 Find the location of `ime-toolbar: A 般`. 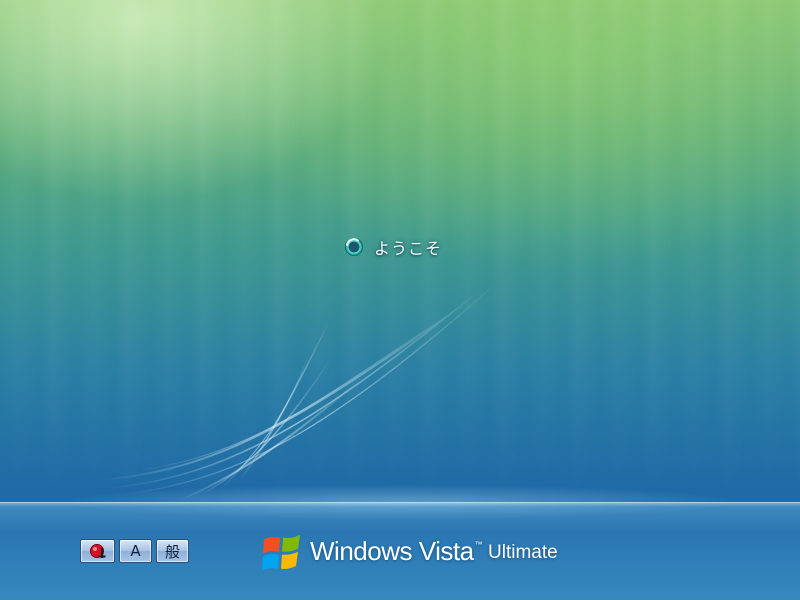

ime-toolbar: A 般 is located at coordinates (134, 551).